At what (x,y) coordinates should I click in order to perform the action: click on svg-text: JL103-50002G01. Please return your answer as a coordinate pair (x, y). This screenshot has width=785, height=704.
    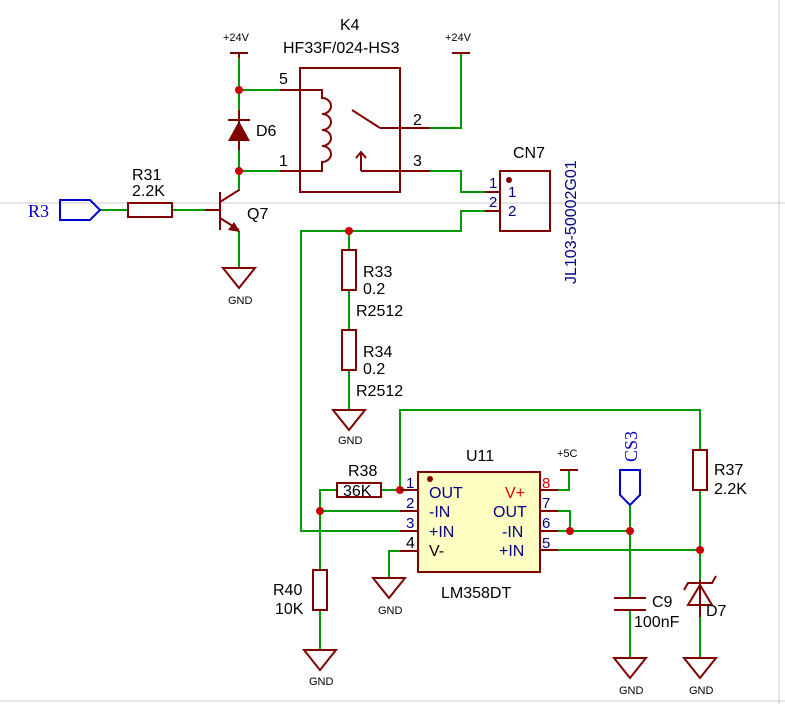
    Looking at the image, I should click on (571, 222).